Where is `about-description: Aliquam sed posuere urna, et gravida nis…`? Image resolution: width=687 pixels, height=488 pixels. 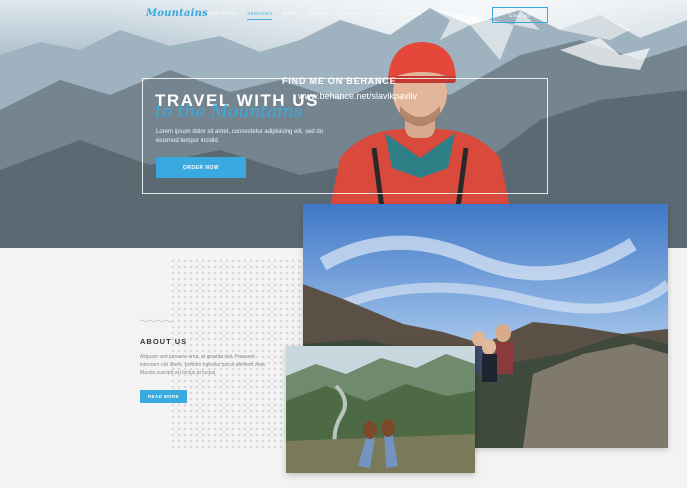 about-description: Aliquam sed posuere urna, et gravida nis… is located at coordinates (203, 365).